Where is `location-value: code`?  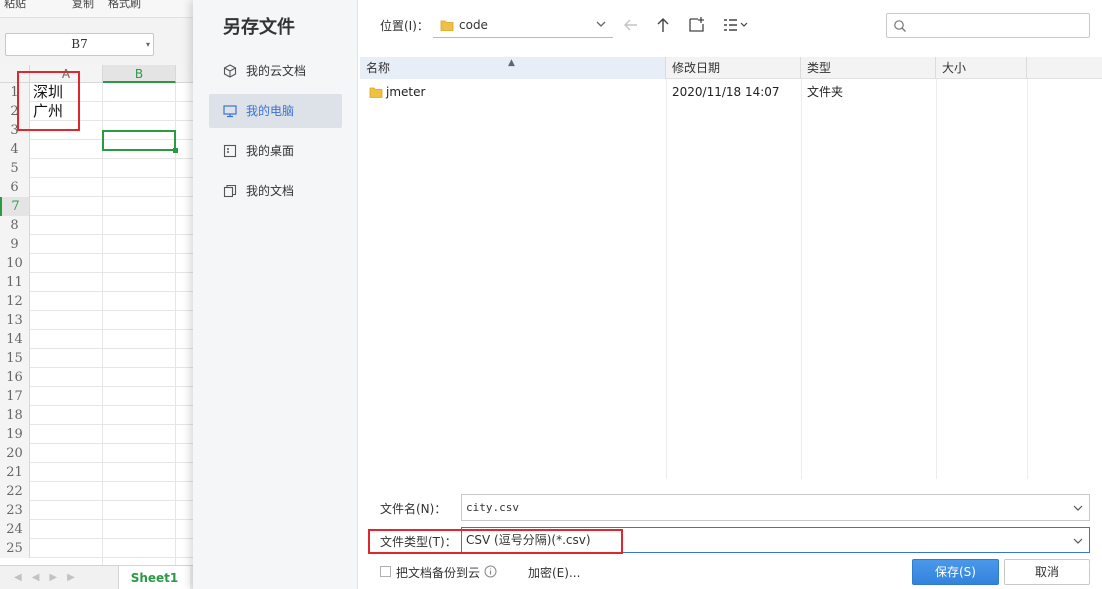
location-value: code is located at coordinates (473, 25).